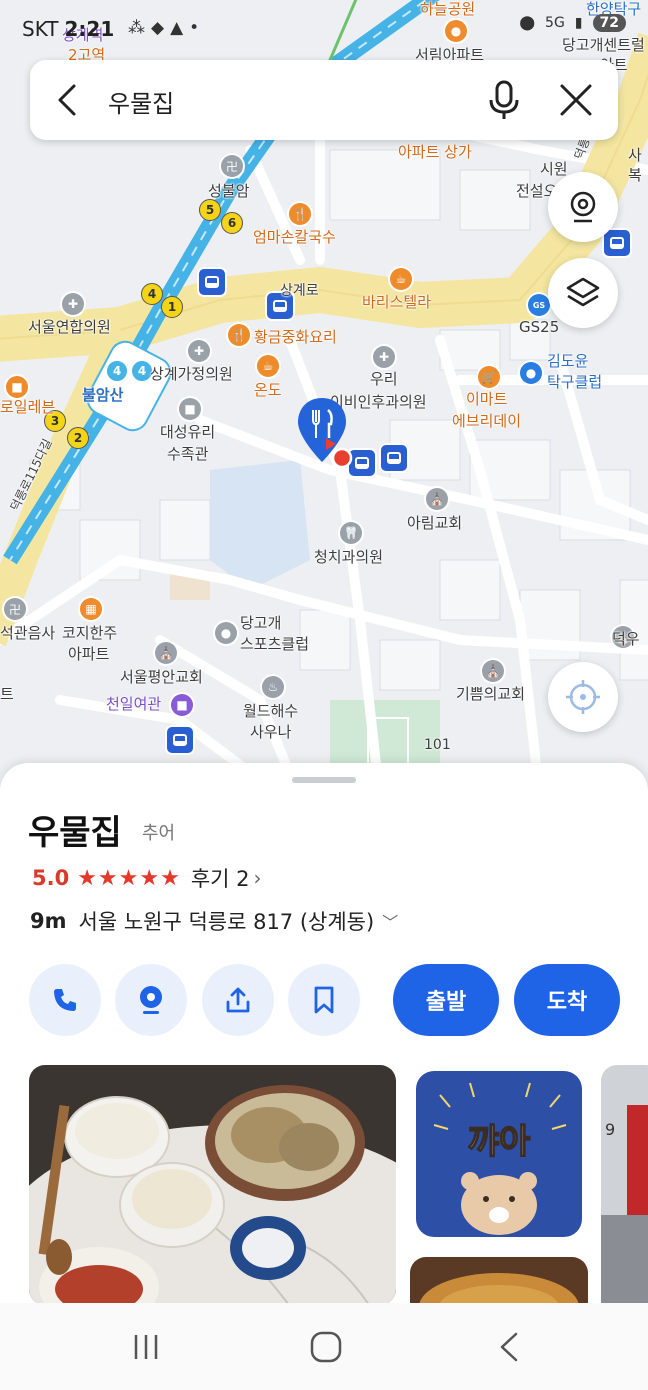  I want to click on station-exit-6: 6, so click(232, 223).